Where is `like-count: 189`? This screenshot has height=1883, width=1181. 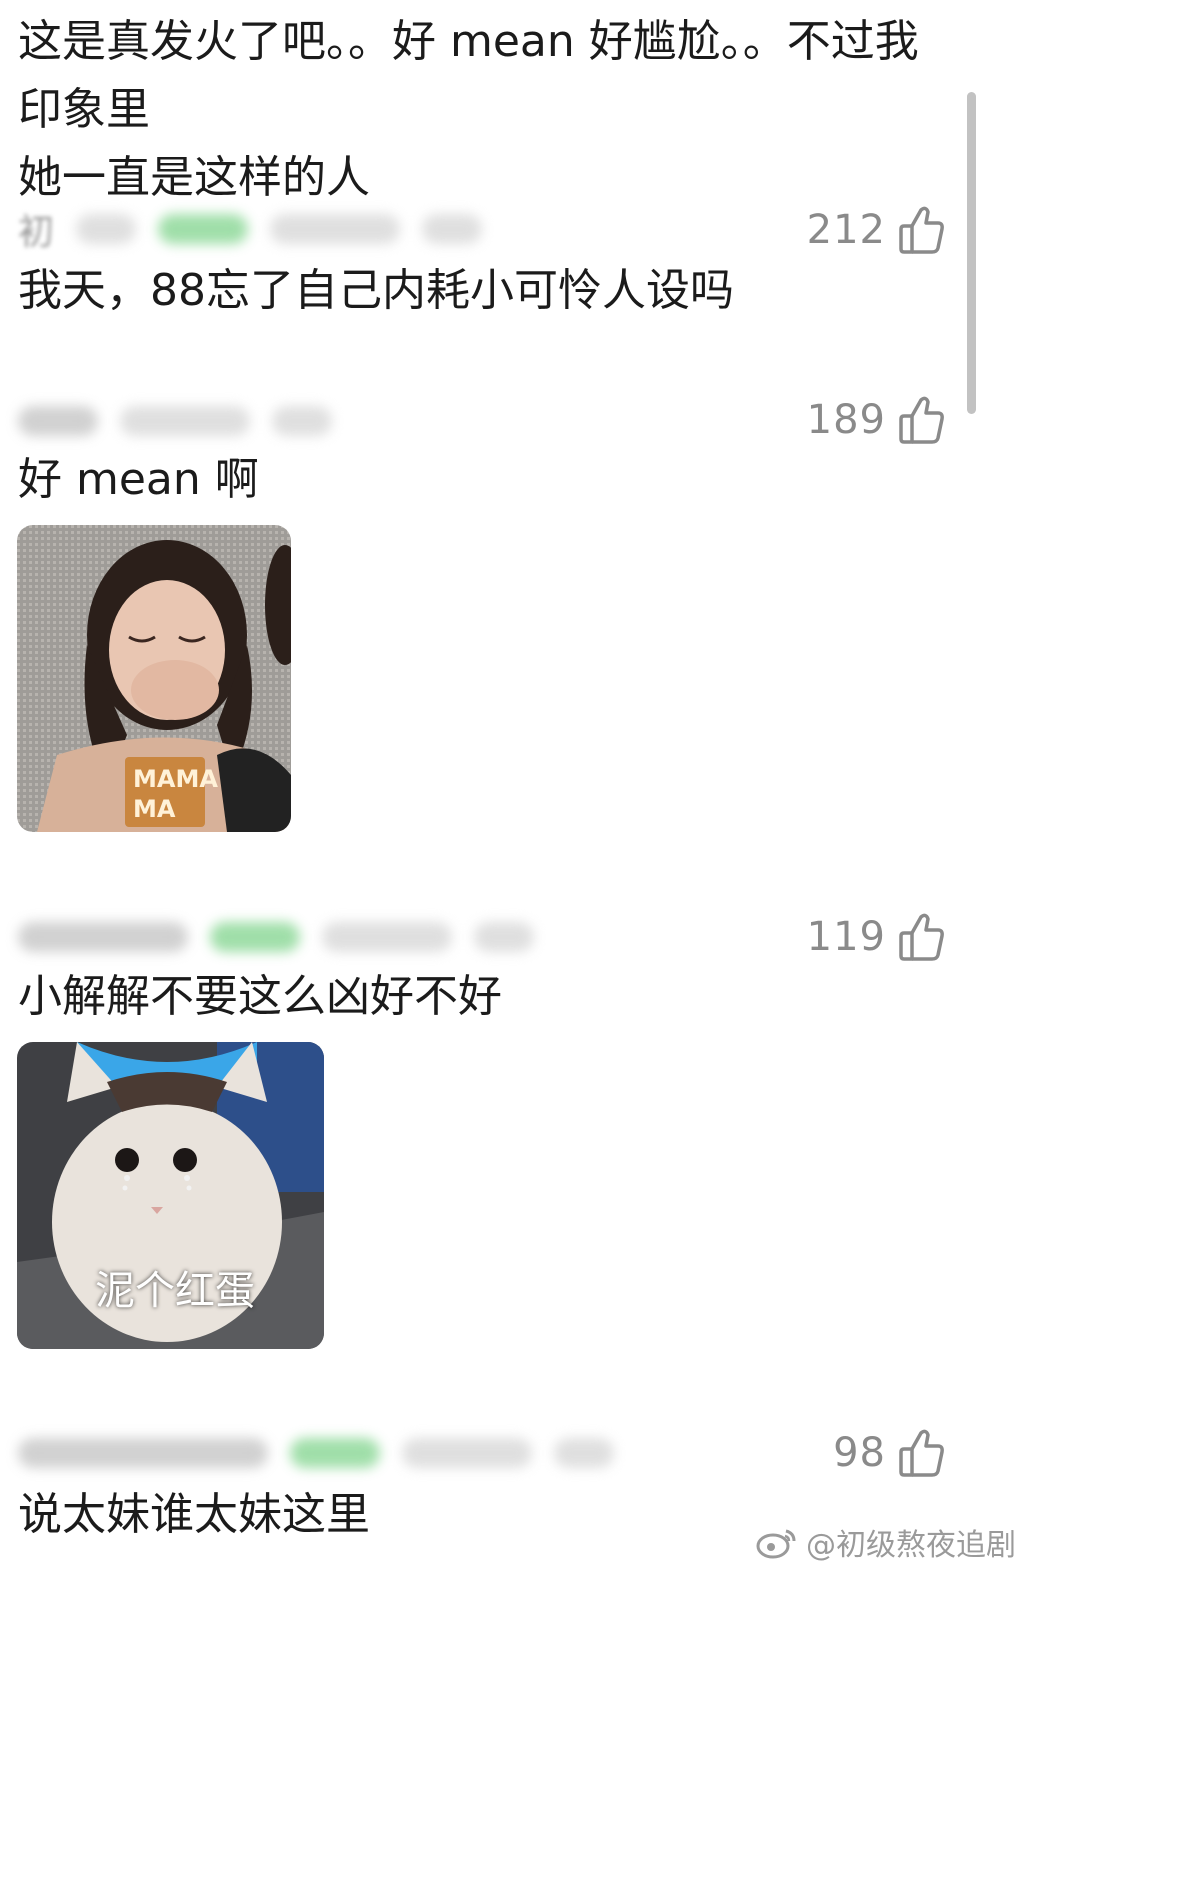
like-count: 189 is located at coordinates (846, 420).